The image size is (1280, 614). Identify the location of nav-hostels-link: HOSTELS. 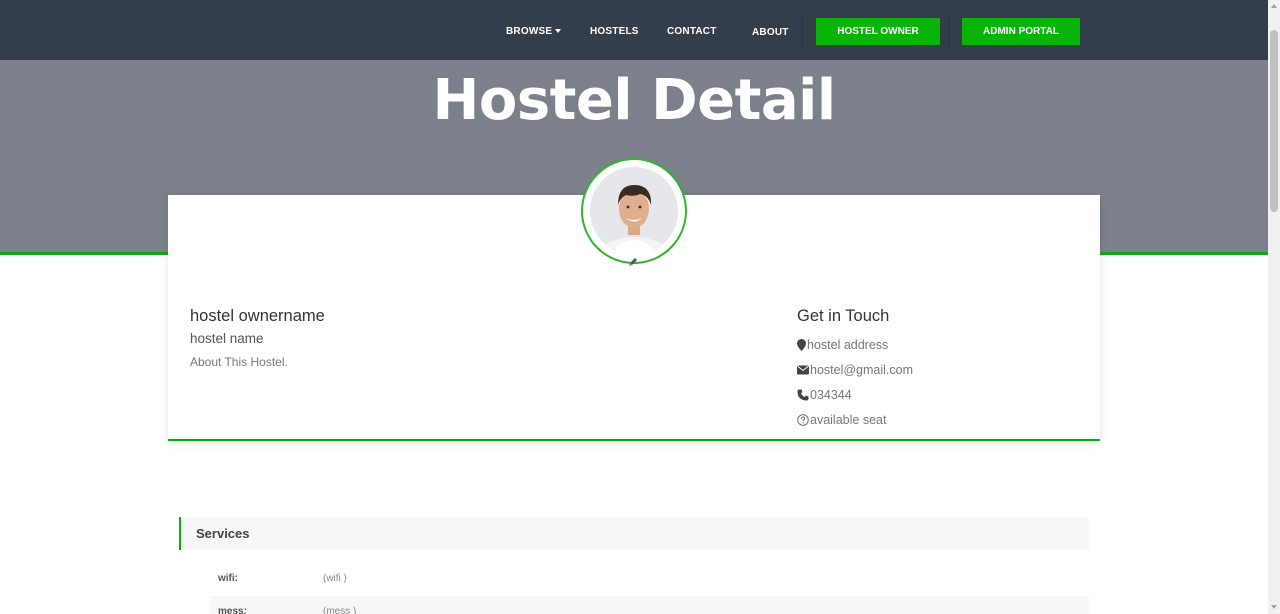
(614, 31).